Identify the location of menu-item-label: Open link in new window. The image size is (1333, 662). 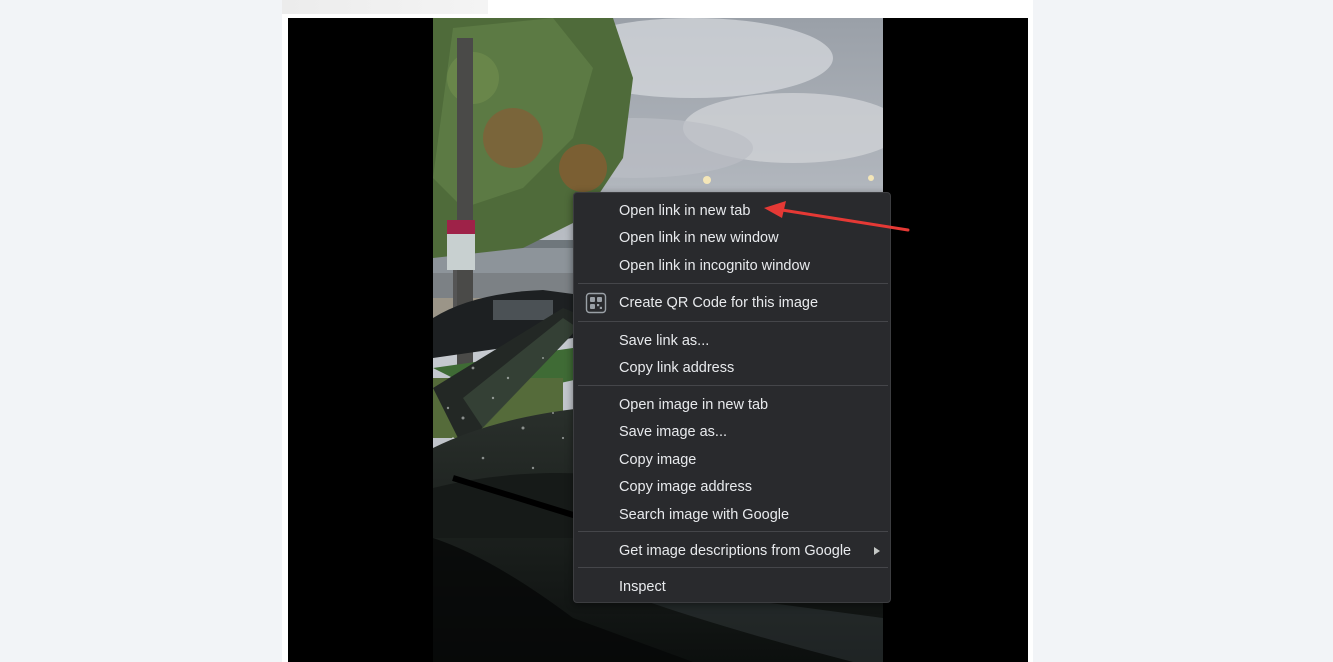
(699, 238).